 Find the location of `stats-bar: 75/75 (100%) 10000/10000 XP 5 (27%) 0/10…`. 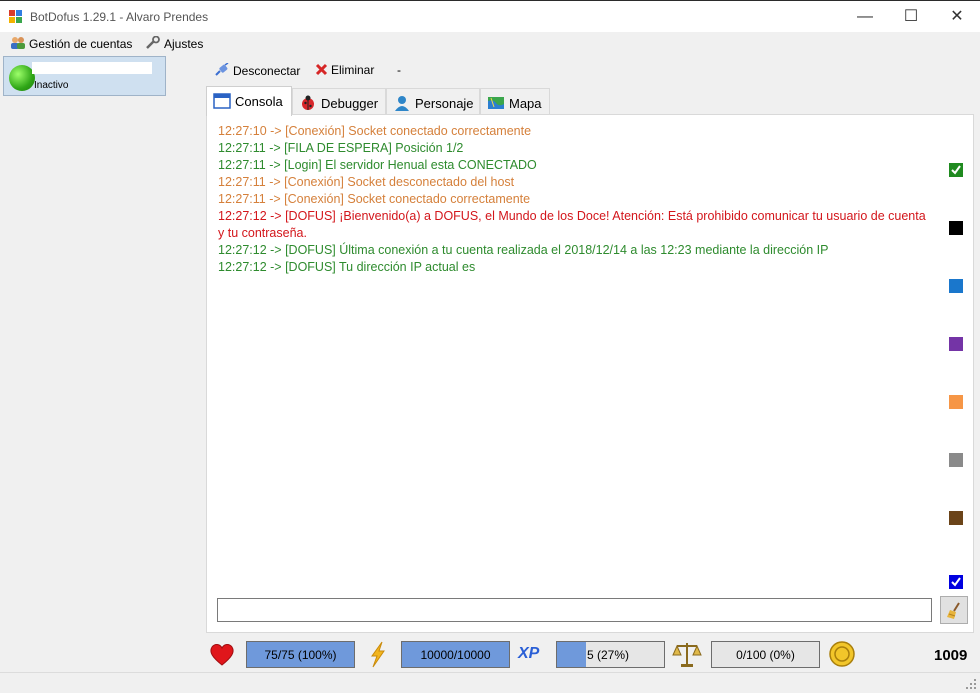

stats-bar: 75/75 (100%) 10000/10000 XP 5 (27%) 0/10… is located at coordinates (591, 655).